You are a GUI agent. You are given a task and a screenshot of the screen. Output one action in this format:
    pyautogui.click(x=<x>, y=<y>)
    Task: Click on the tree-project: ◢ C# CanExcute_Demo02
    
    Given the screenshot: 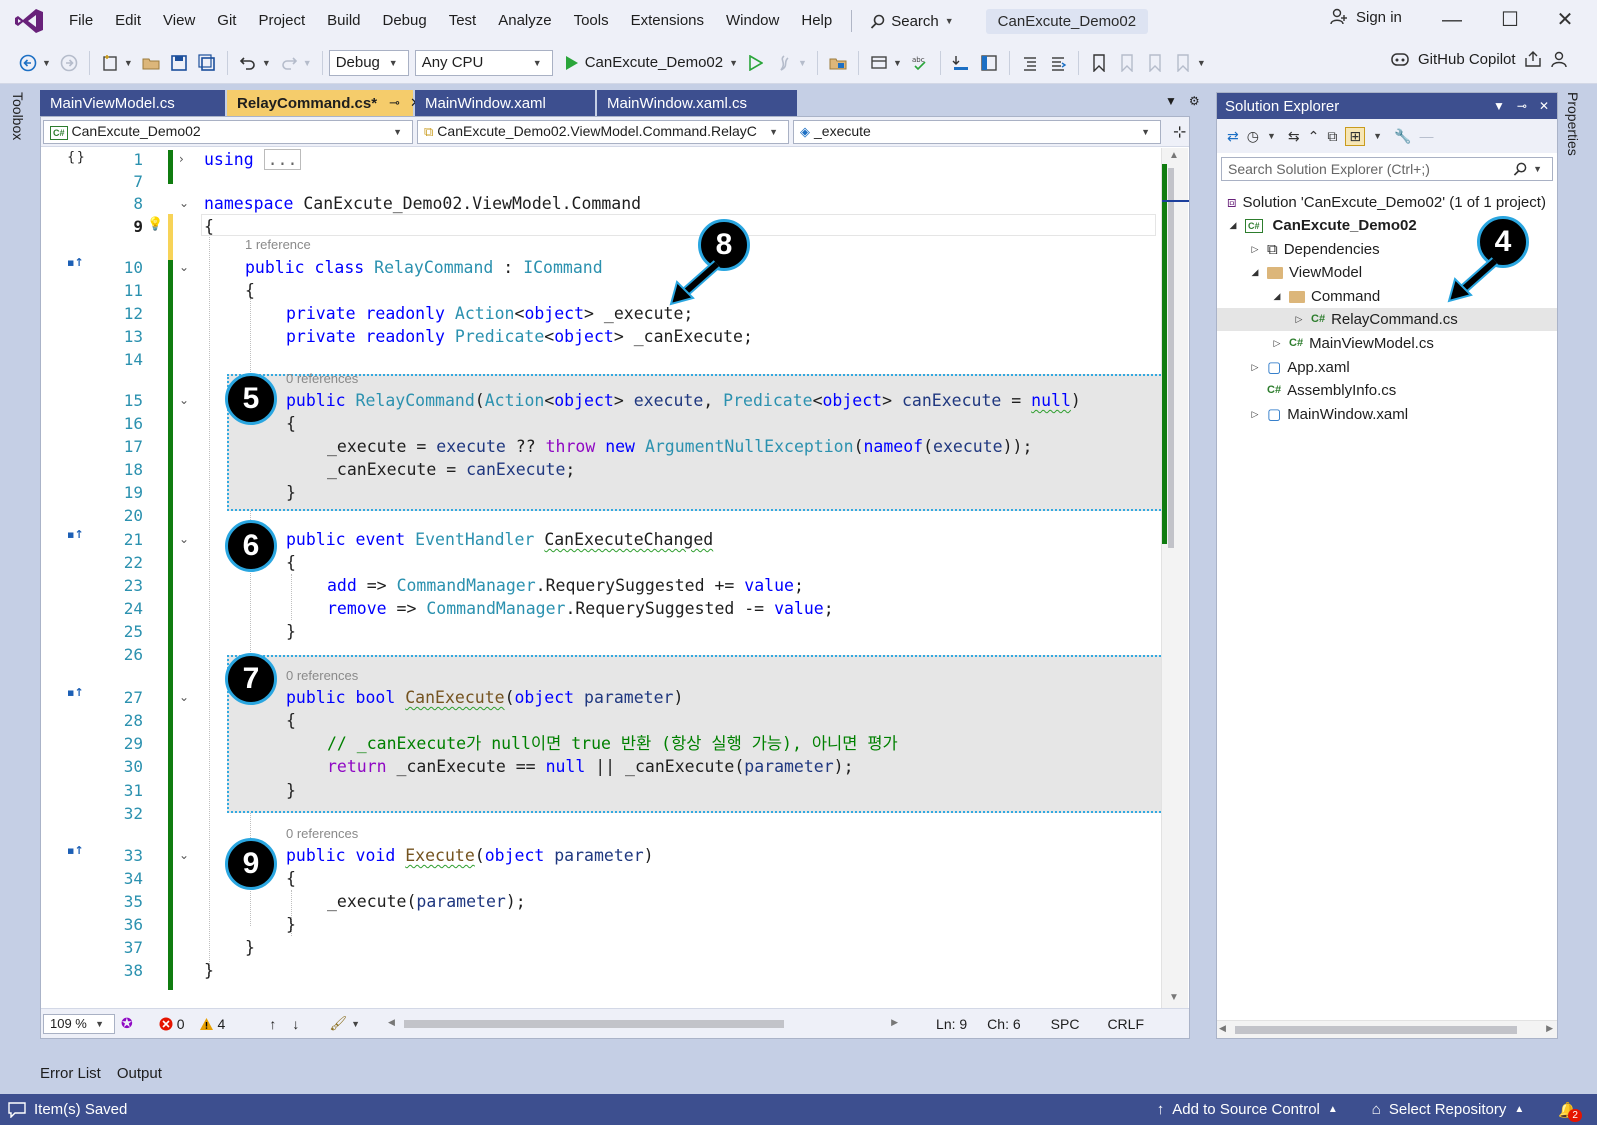 What is the action you would take?
    pyautogui.click(x=1322, y=225)
    